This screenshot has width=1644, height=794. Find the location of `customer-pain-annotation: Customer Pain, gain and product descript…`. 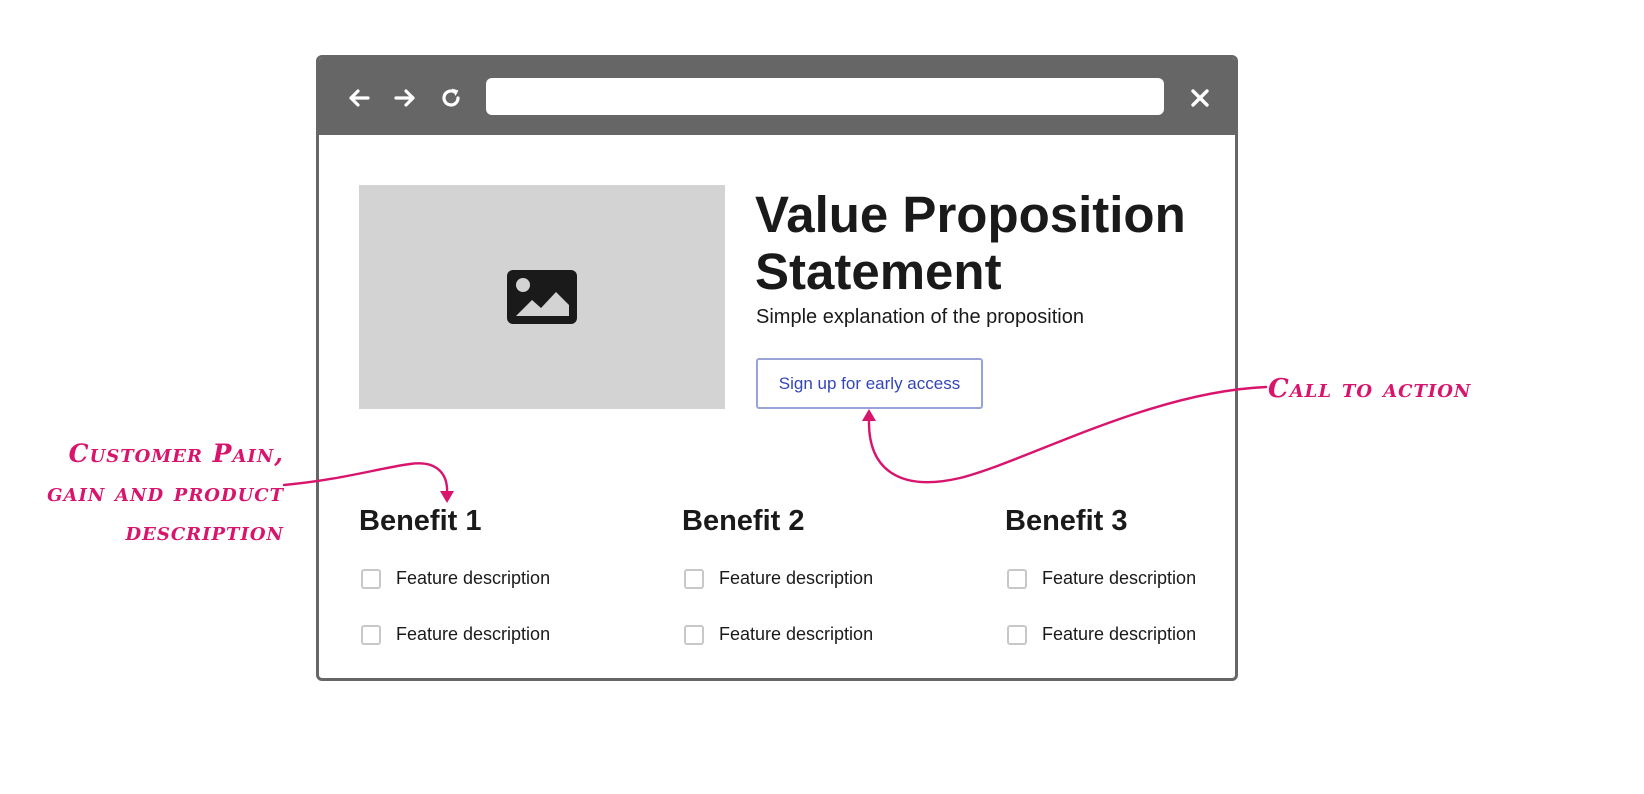

customer-pain-annotation: Customer Pain, gain and product descript… is located at coordinates (157, 492).